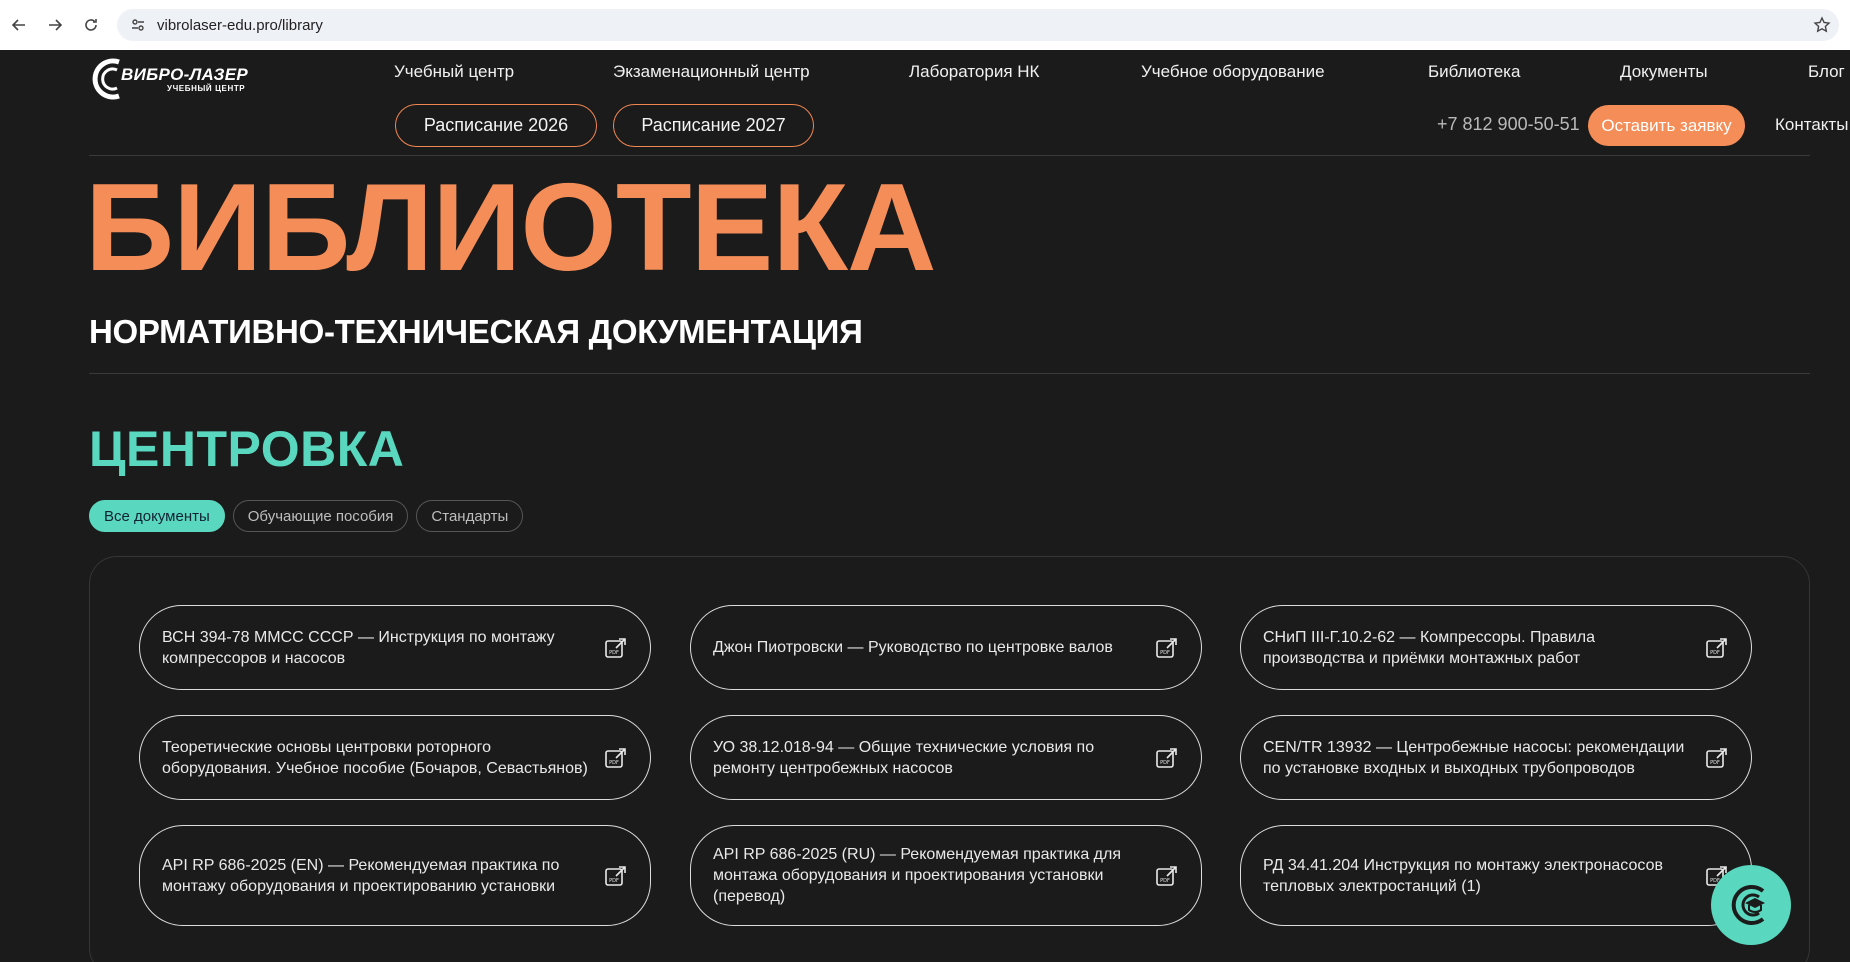 The height and width of the screenshot is (962, 1850). I want to click on hero-divider, so click(949, 373).